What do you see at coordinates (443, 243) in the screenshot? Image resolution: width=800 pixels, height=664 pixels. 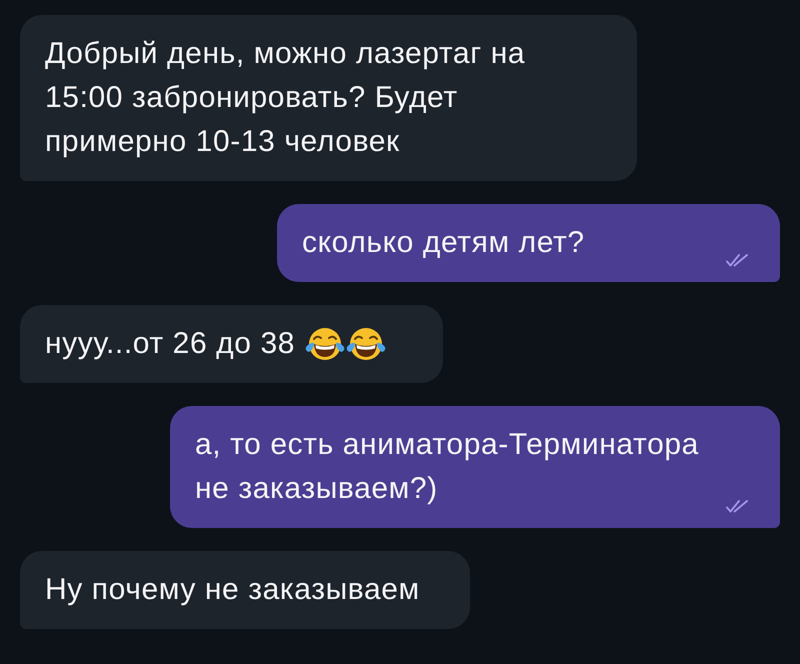 I see `message-text: сколько детям лет?` at bounding box center [443, 243].